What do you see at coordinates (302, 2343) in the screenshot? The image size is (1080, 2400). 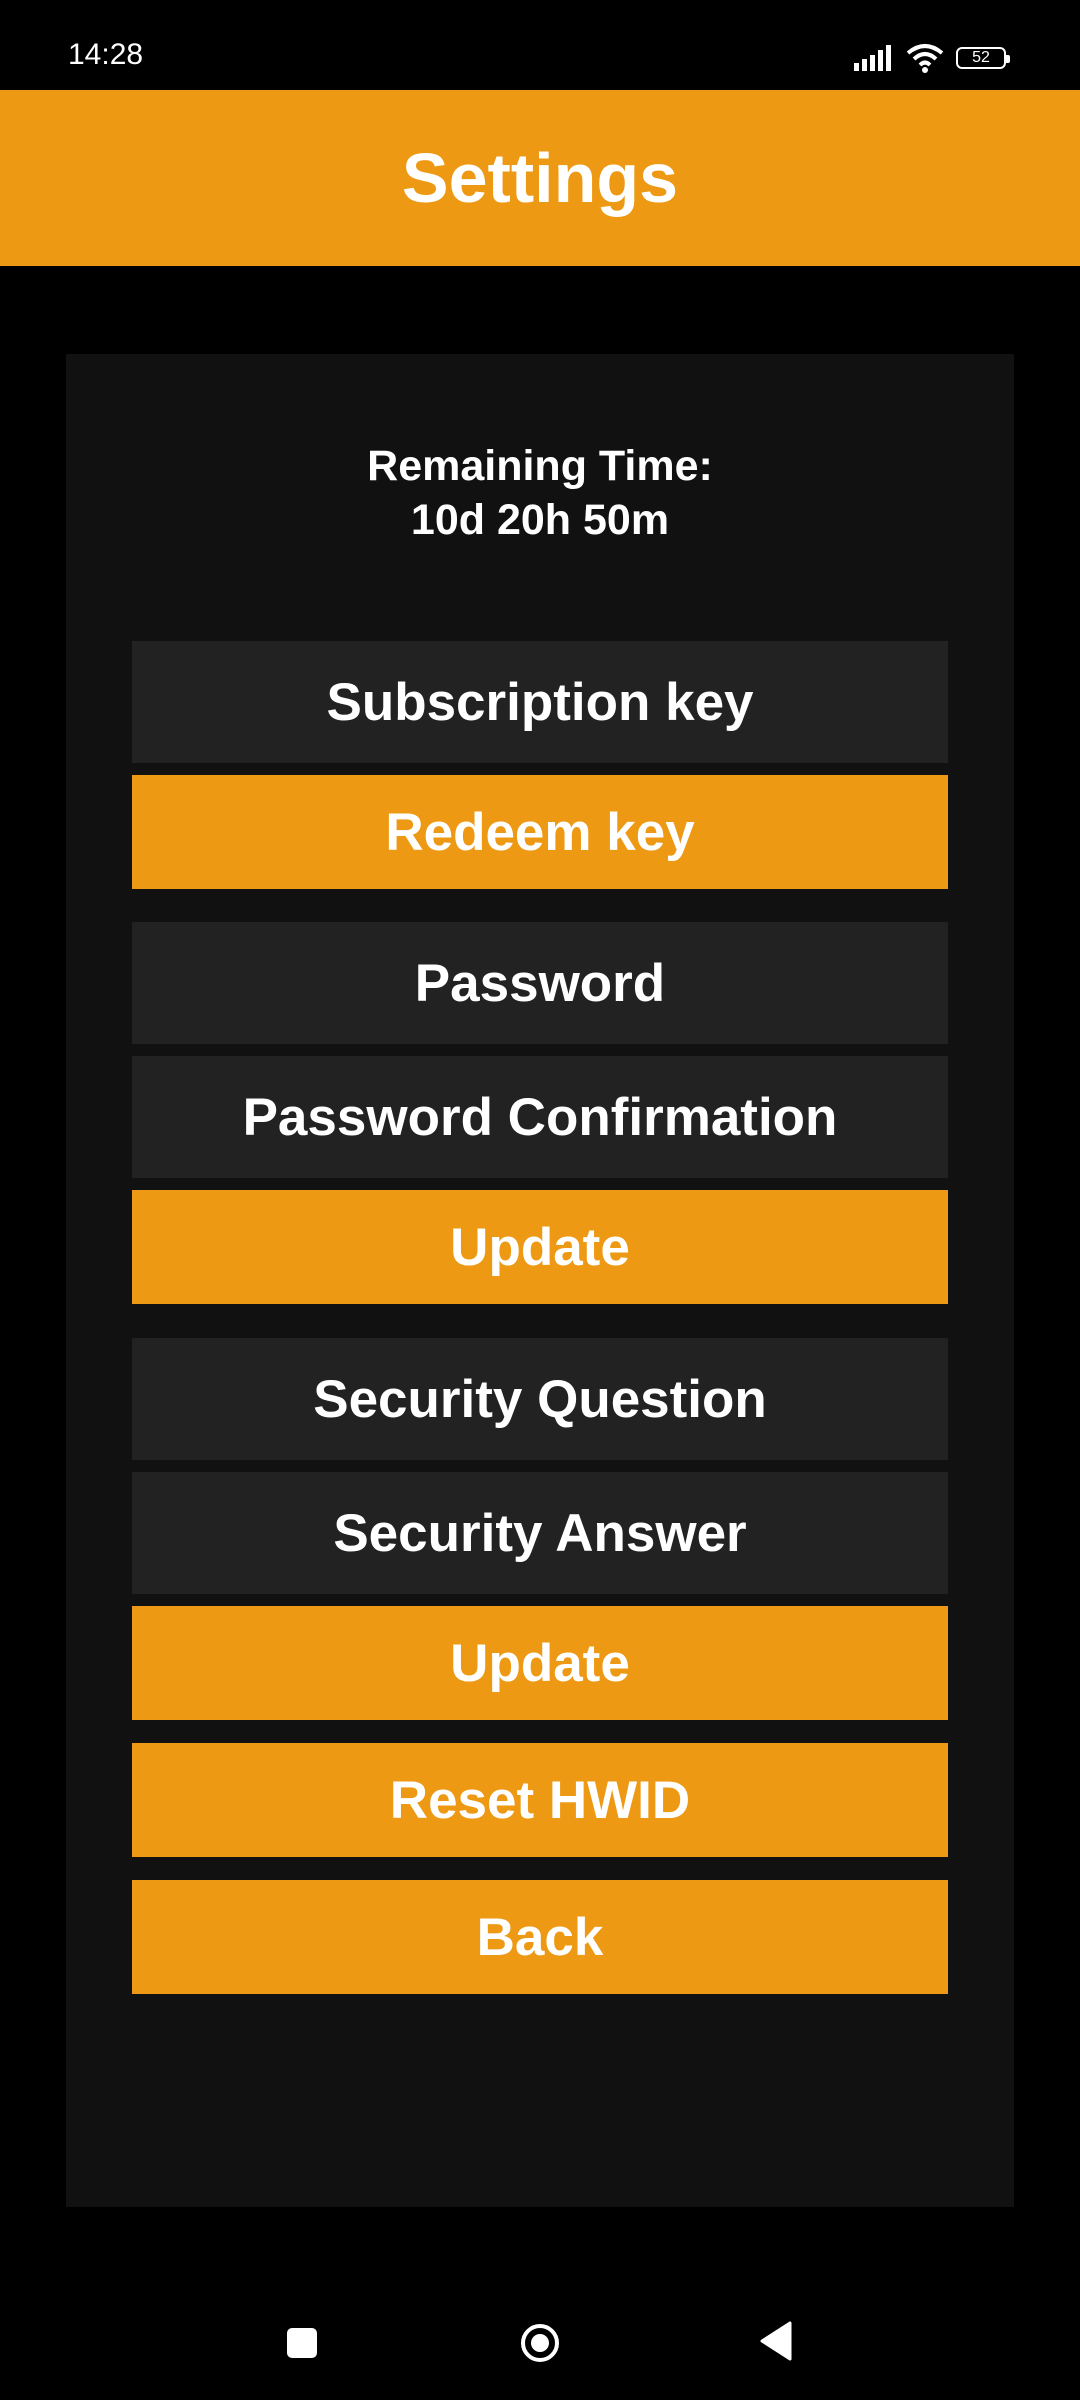 I see `recents-square-icon` at bounding box center [302, 2343].